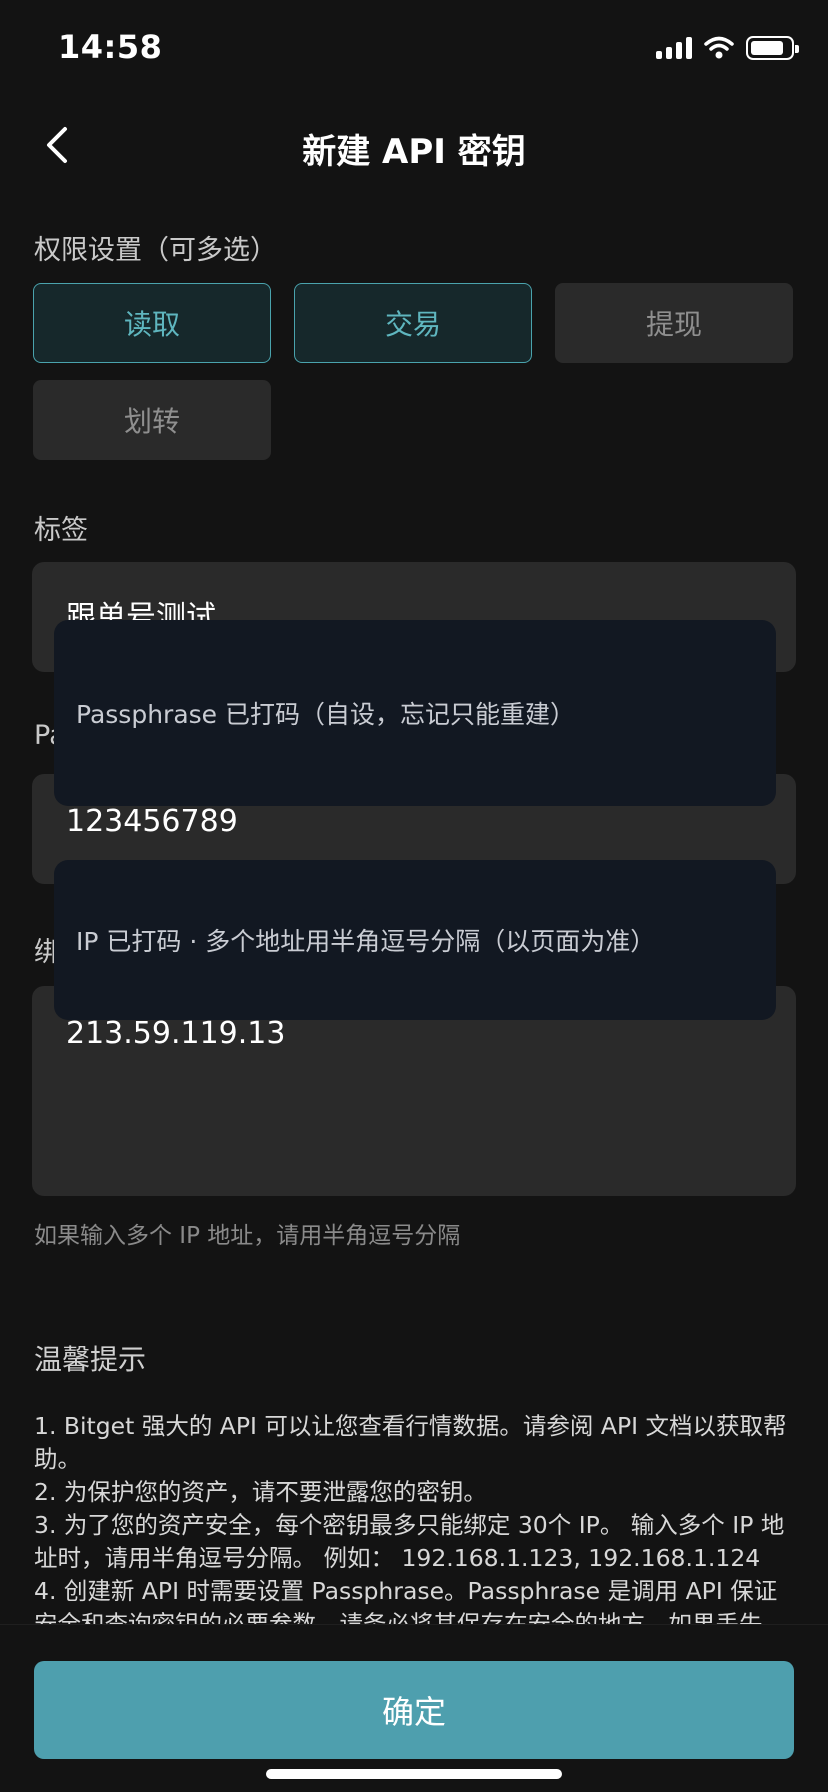 This screenshot has width=828, height=1792. I want to click on status-time: 14:58, so click(110, 47).